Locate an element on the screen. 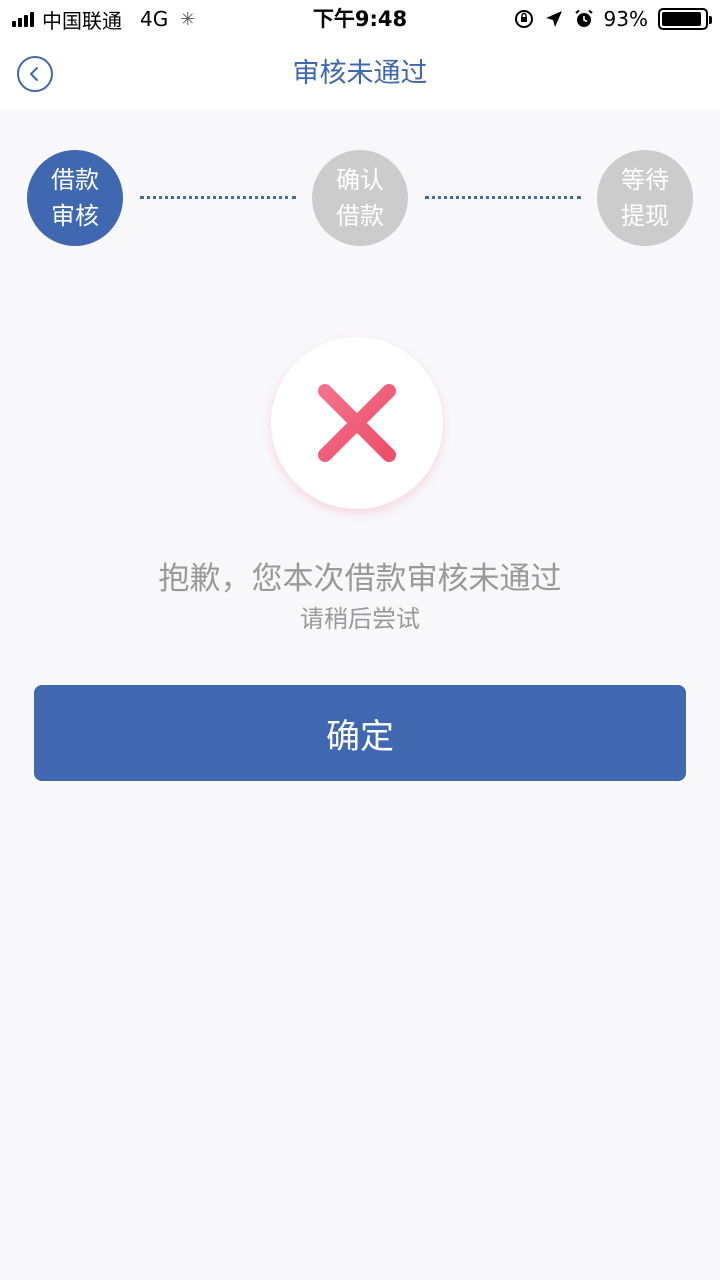 The height and width of the screenshot is (1280, 720). confirm-button: 确定 is located at coordinates (360, 733).